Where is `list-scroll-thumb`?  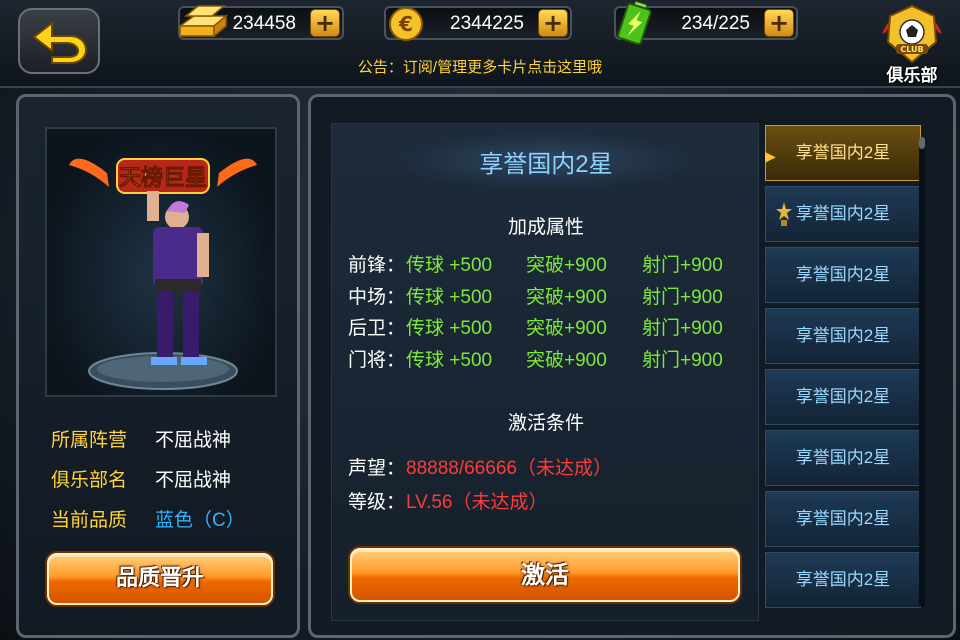 list-scroll-thumb is located at coordinates (922, 143).